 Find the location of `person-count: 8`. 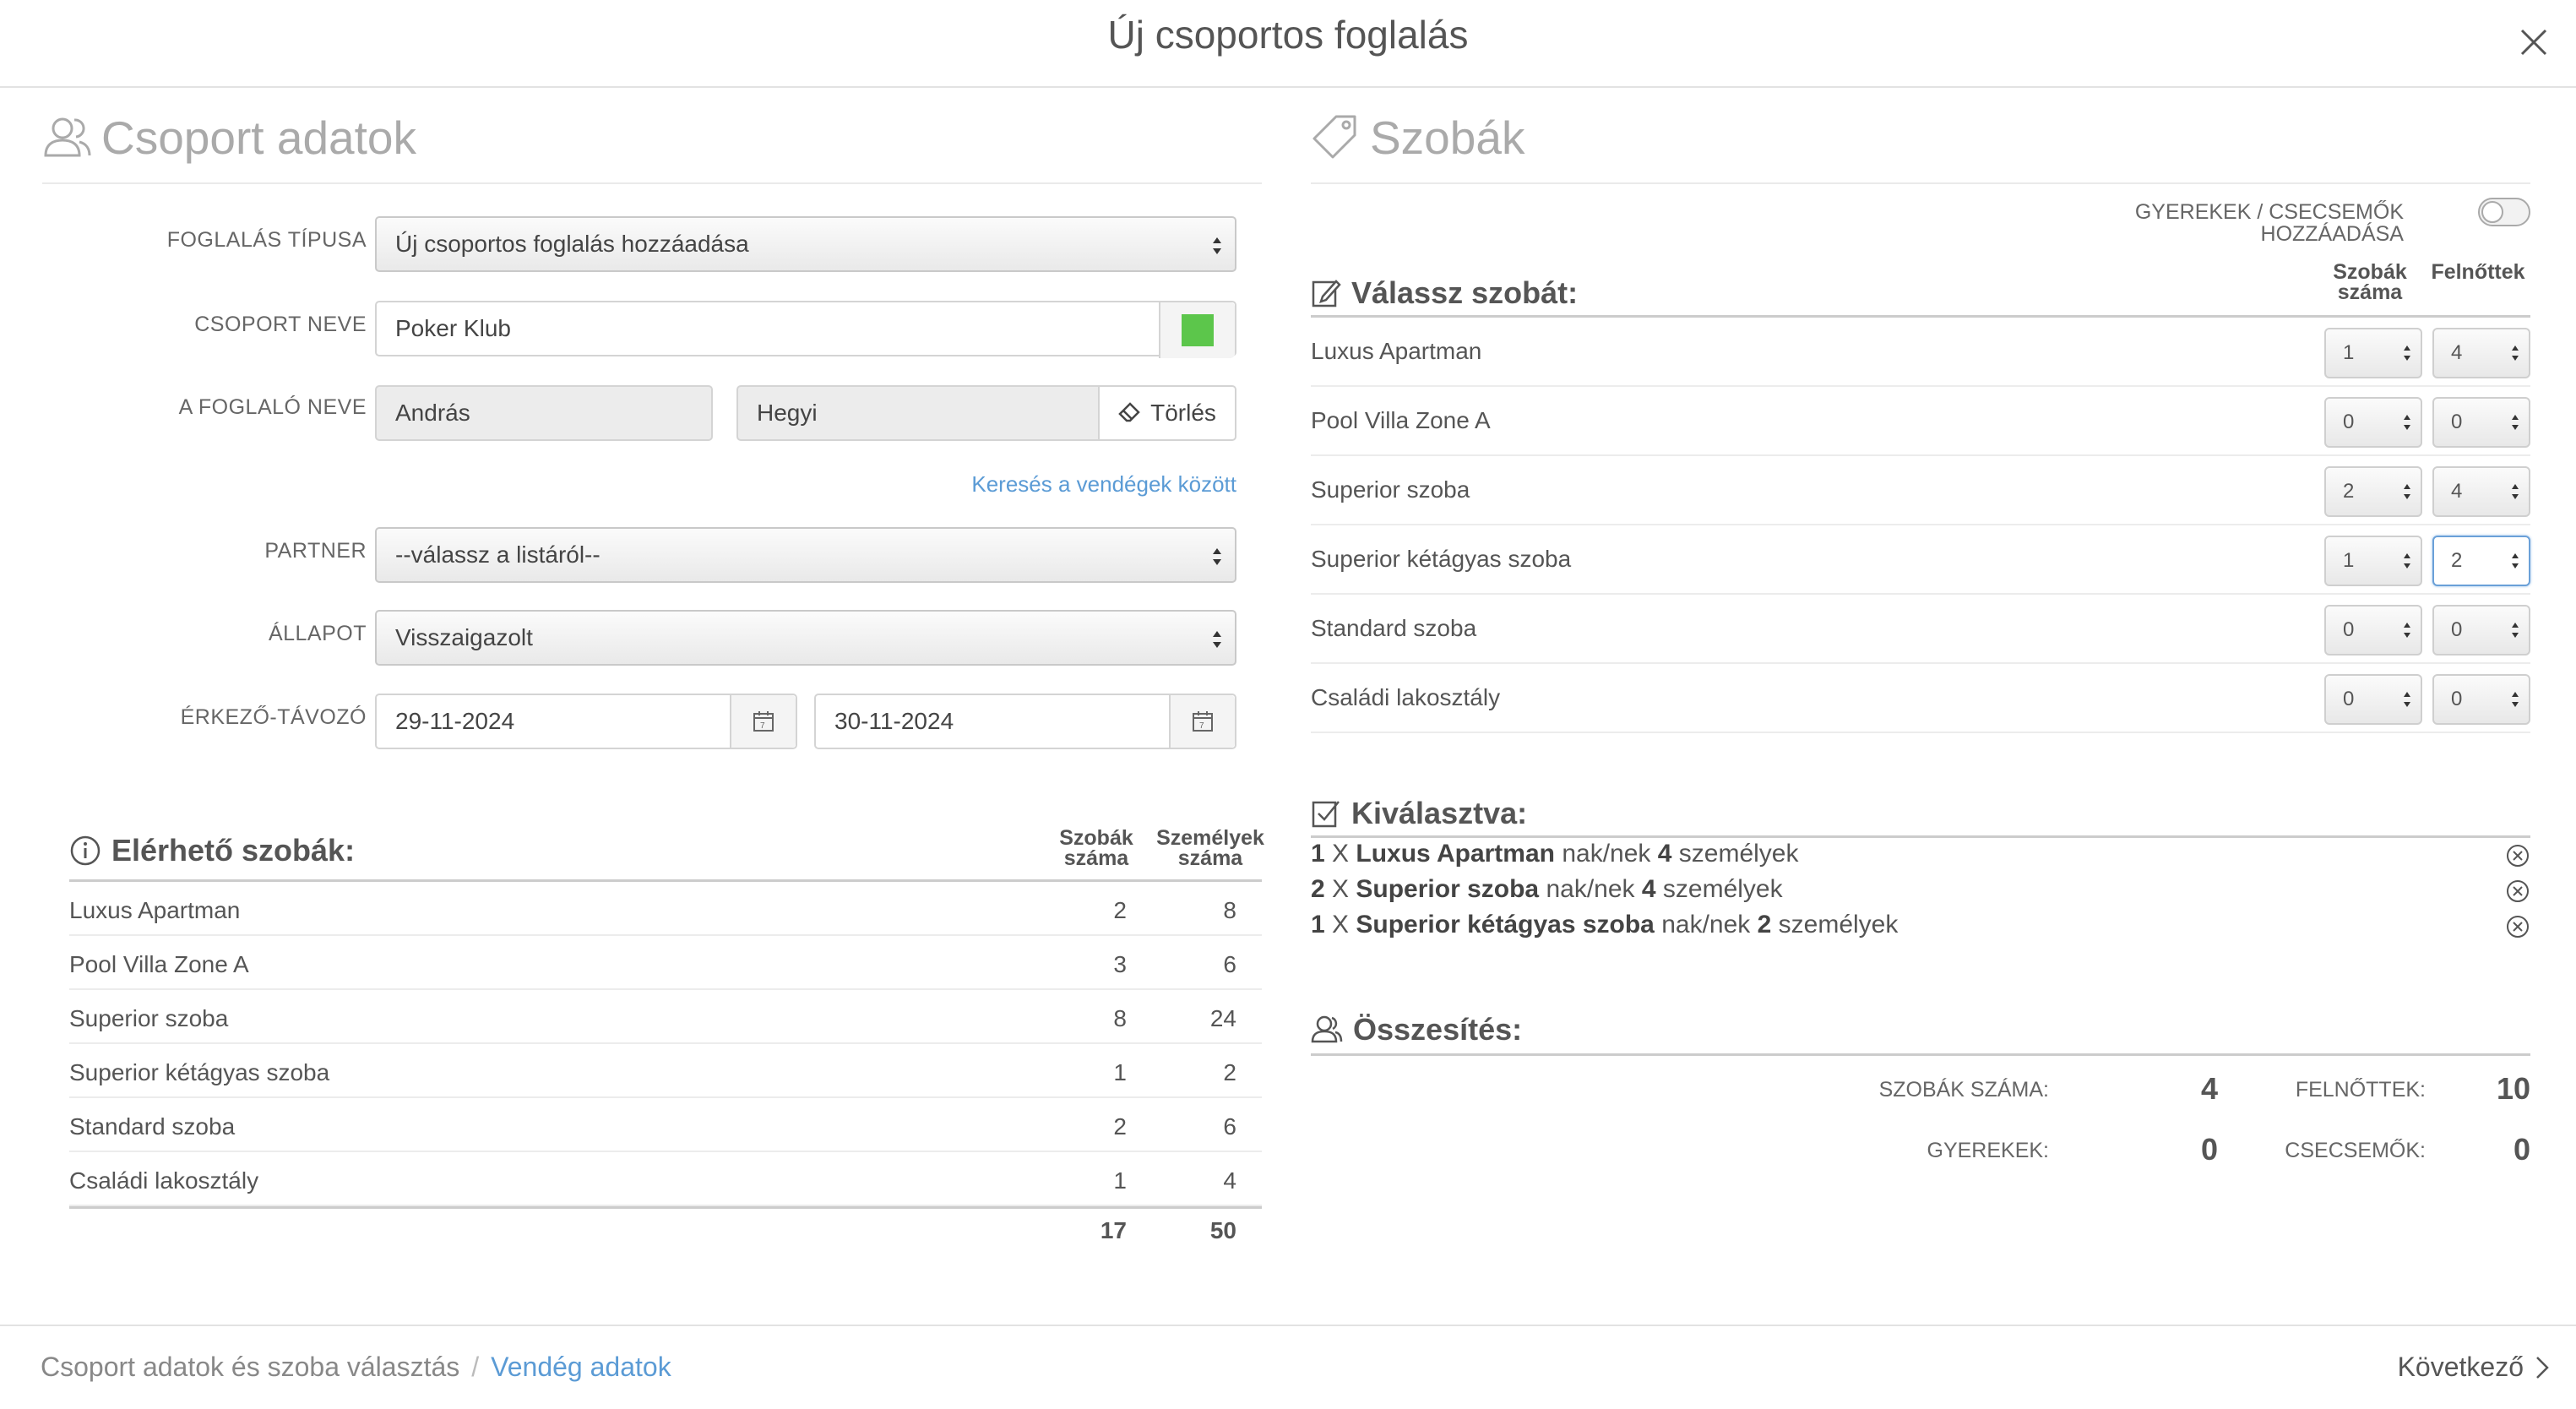

person-count: 8 is located at coordinates (1229, 910).